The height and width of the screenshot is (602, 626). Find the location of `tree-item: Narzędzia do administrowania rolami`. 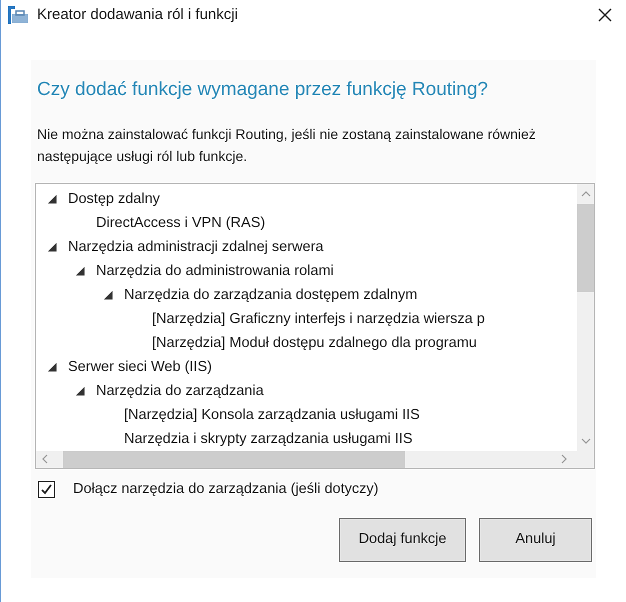

tree-item: Narzędzia do administrowania rolami is located at coordinates (215, 271).